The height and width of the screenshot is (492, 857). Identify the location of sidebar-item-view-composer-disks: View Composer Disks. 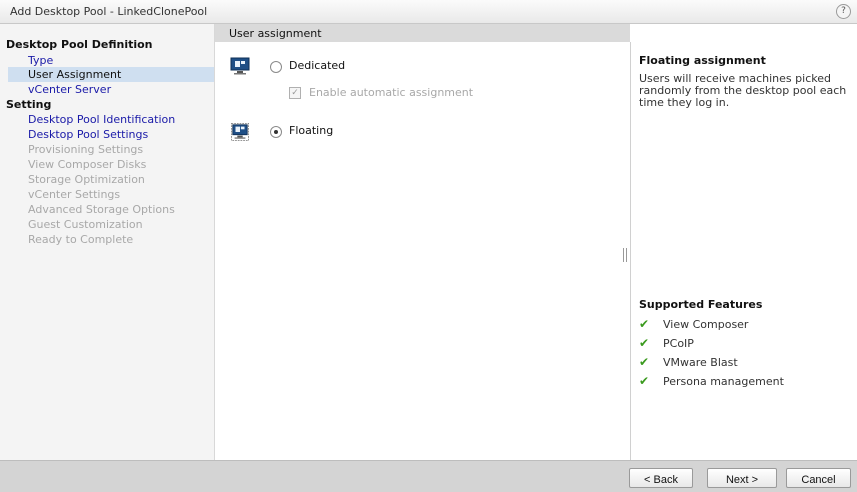
(87, 164).